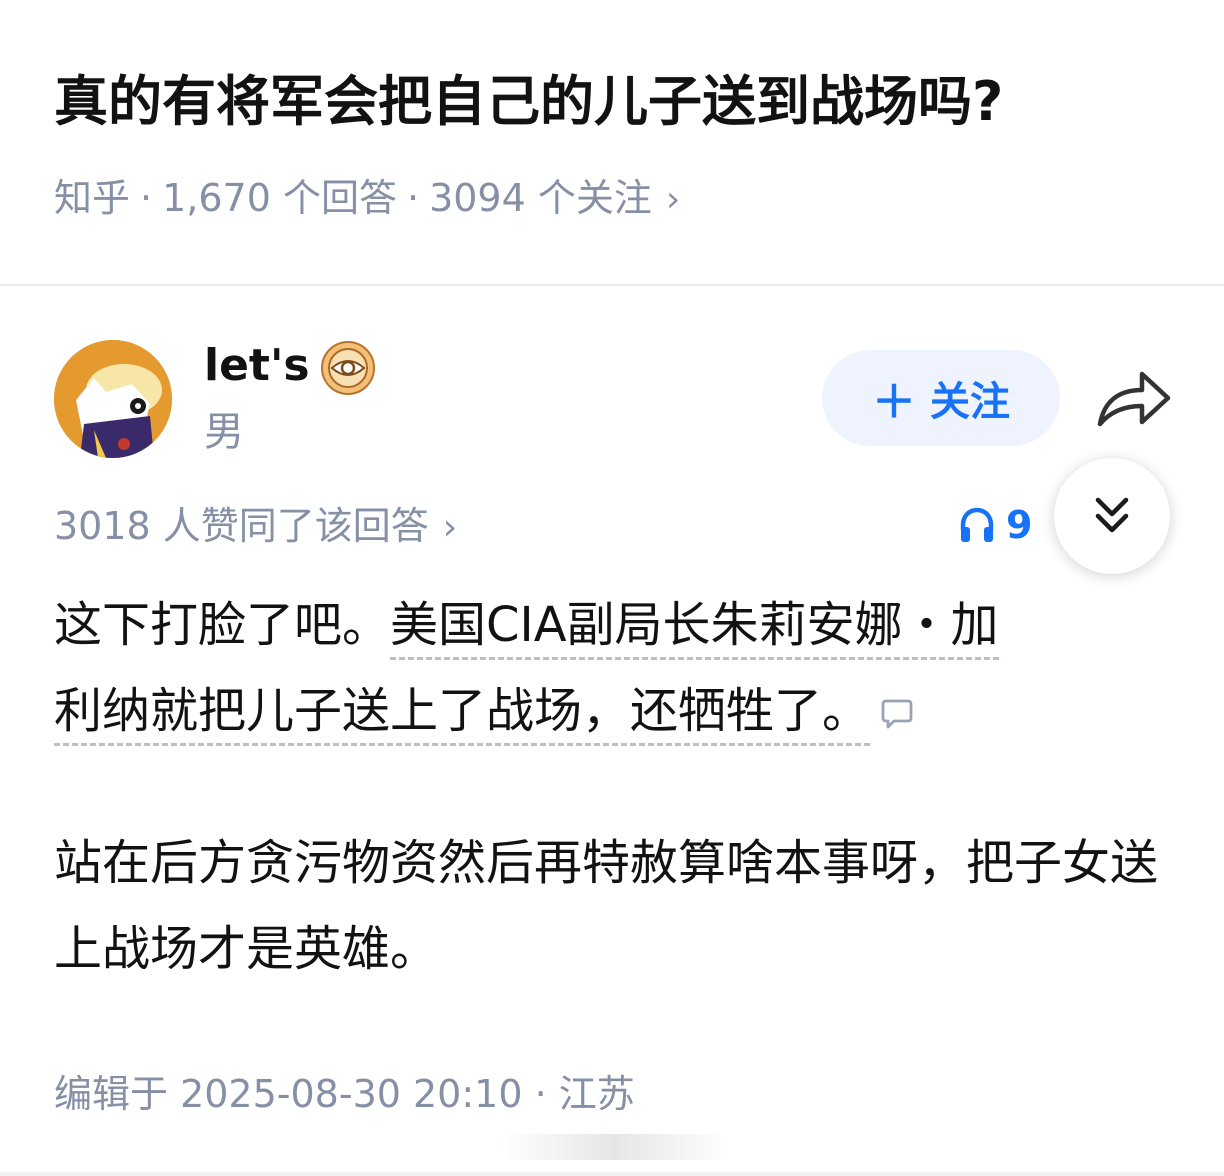  I want to click on answer-count: 1,670 个回答, so click(279, 198).